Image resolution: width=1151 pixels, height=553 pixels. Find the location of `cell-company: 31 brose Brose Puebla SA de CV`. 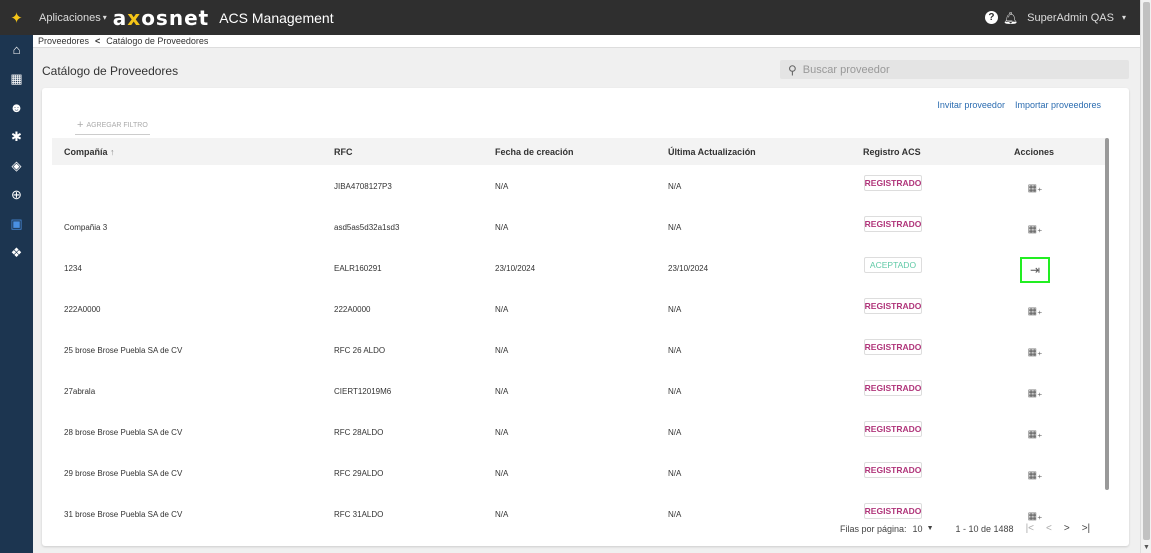

cell-company: 31 brose Brose Puebla SA de CV is located at coordinates (123, 514).